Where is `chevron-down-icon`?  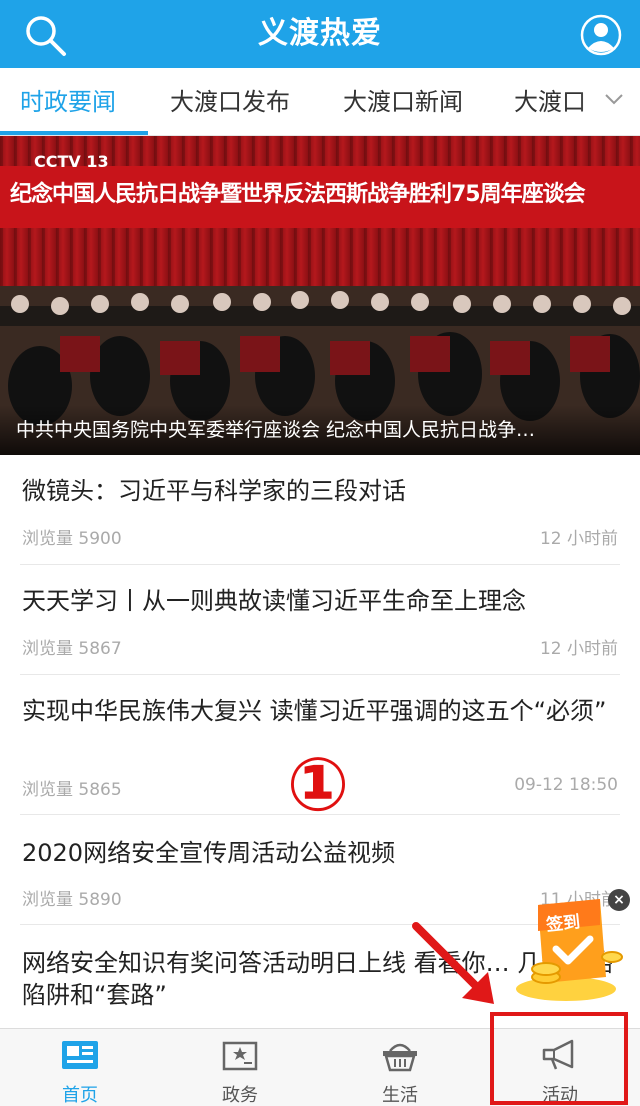
chevron-down-icon is located at coordinates (614, 99).